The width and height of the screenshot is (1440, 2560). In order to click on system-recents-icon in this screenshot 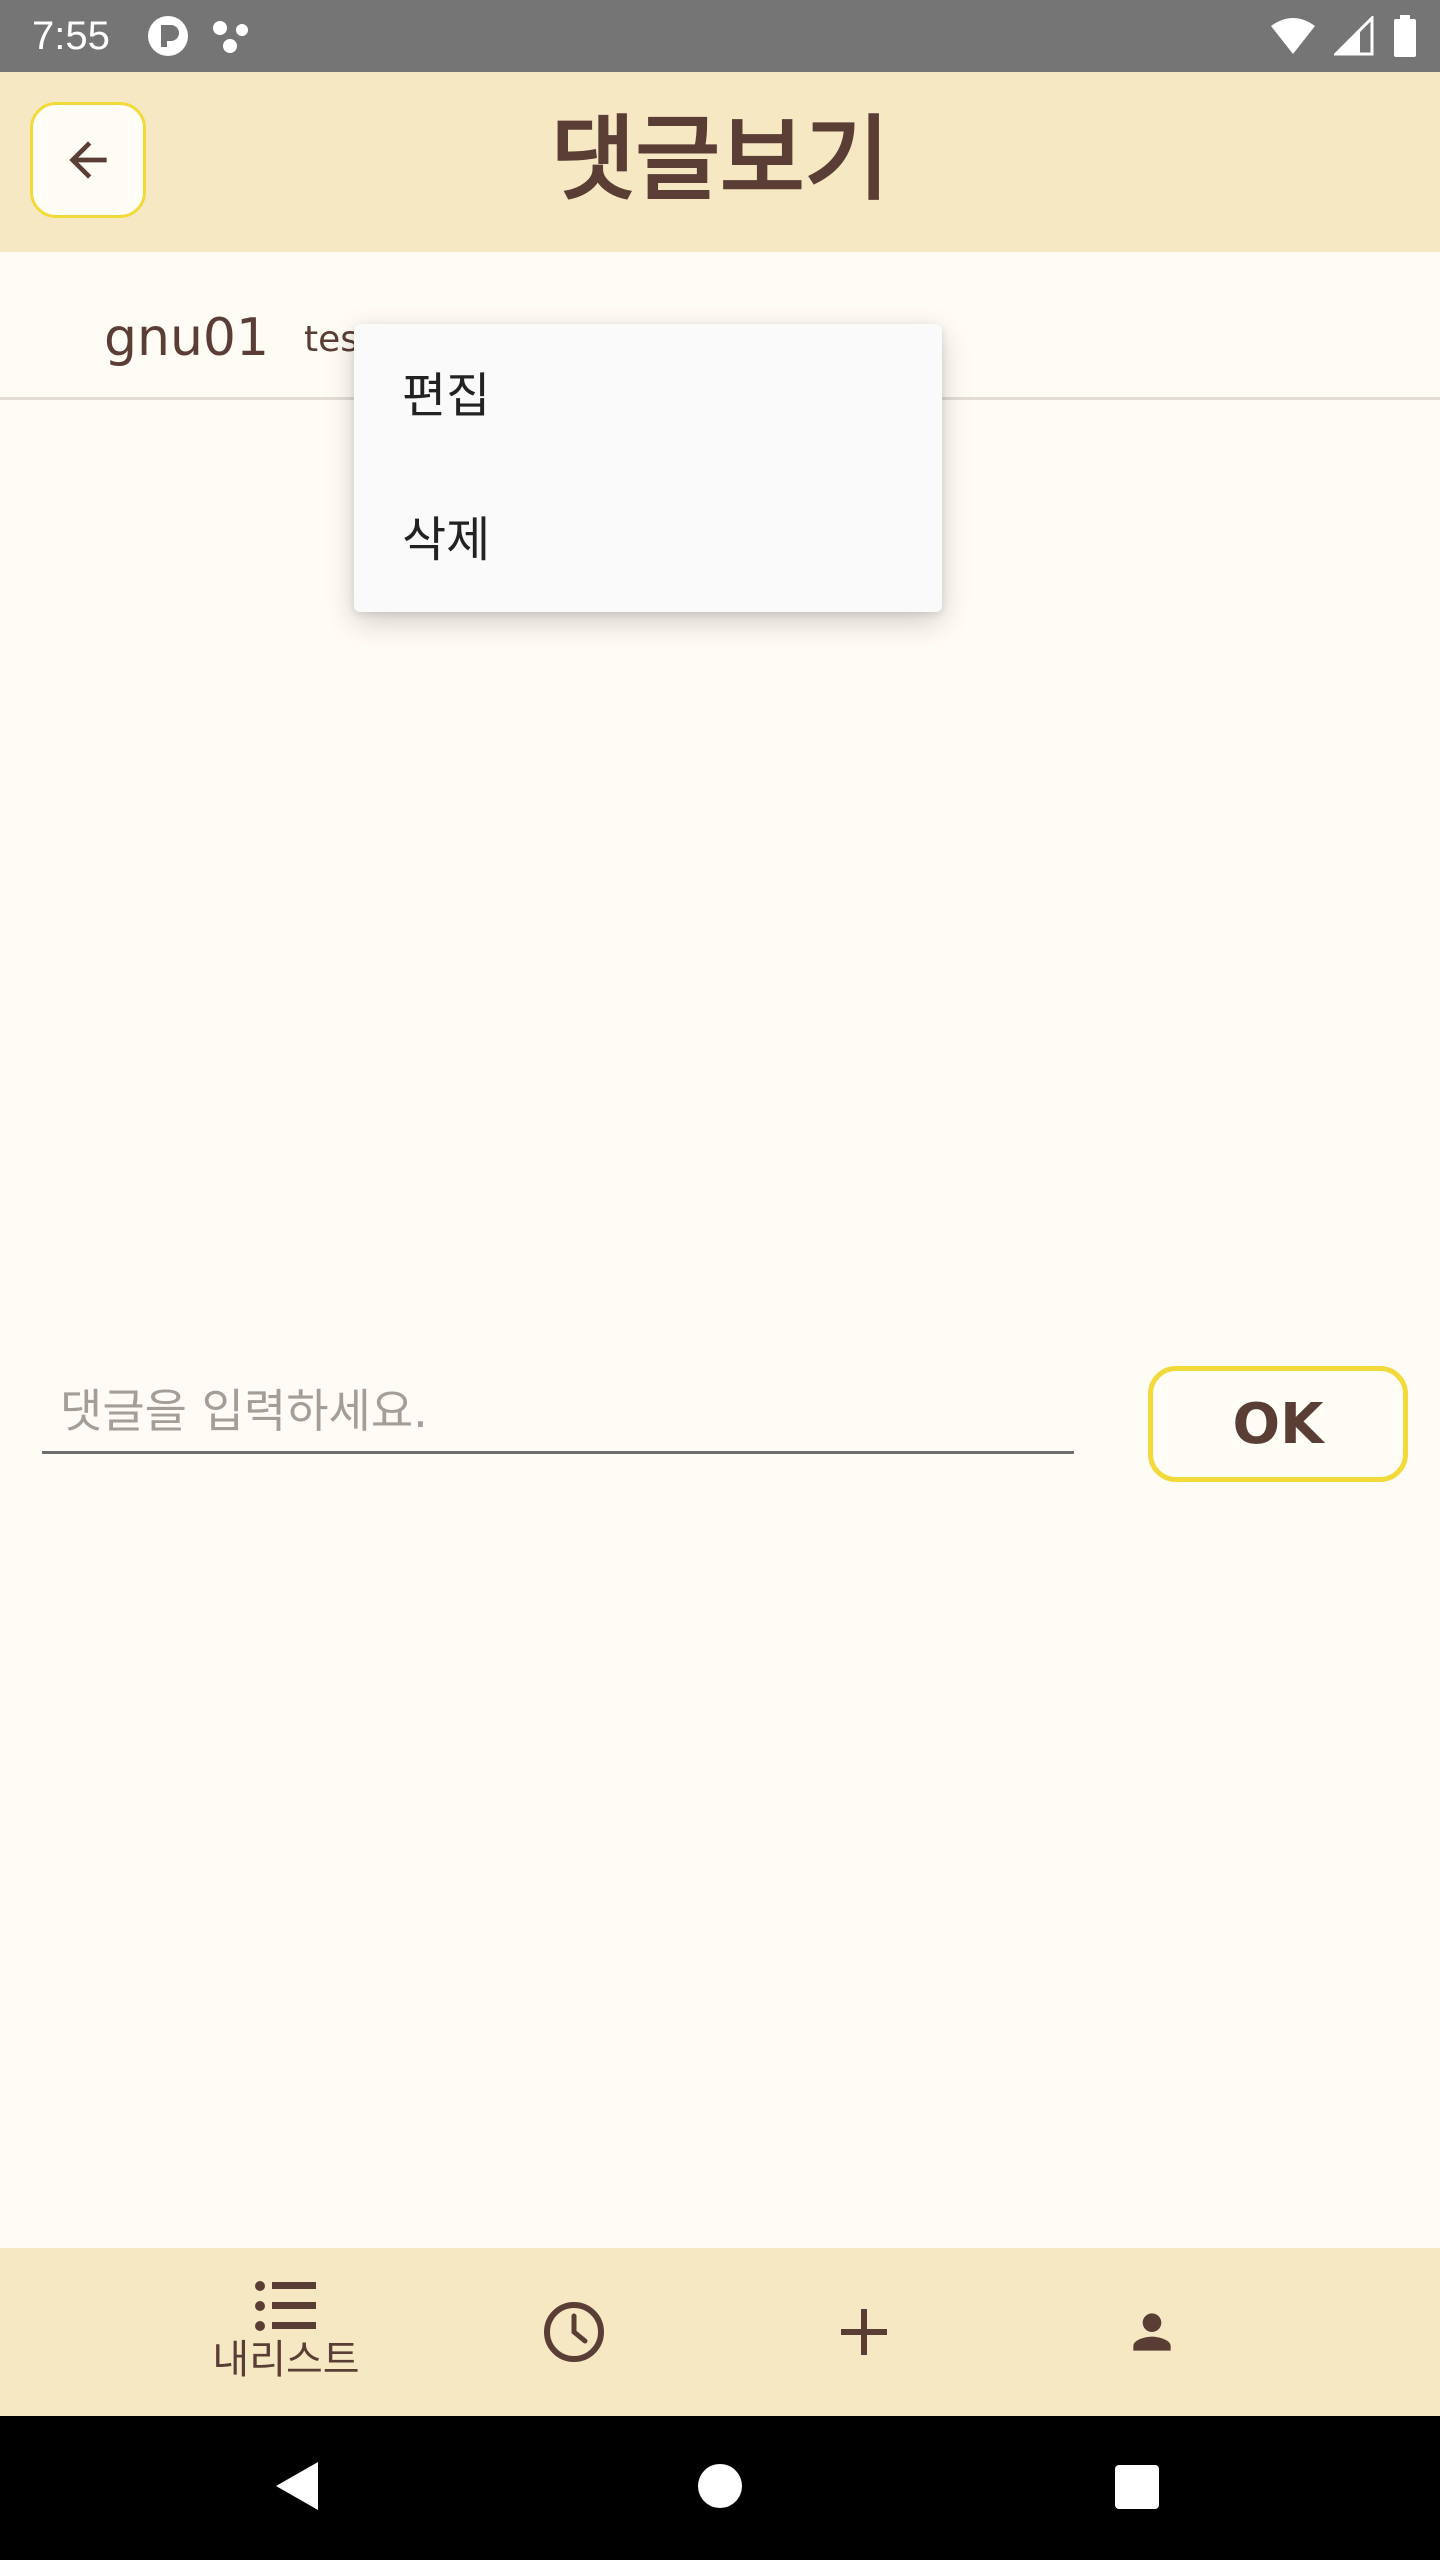, I will do `click(1137, 2487)`.